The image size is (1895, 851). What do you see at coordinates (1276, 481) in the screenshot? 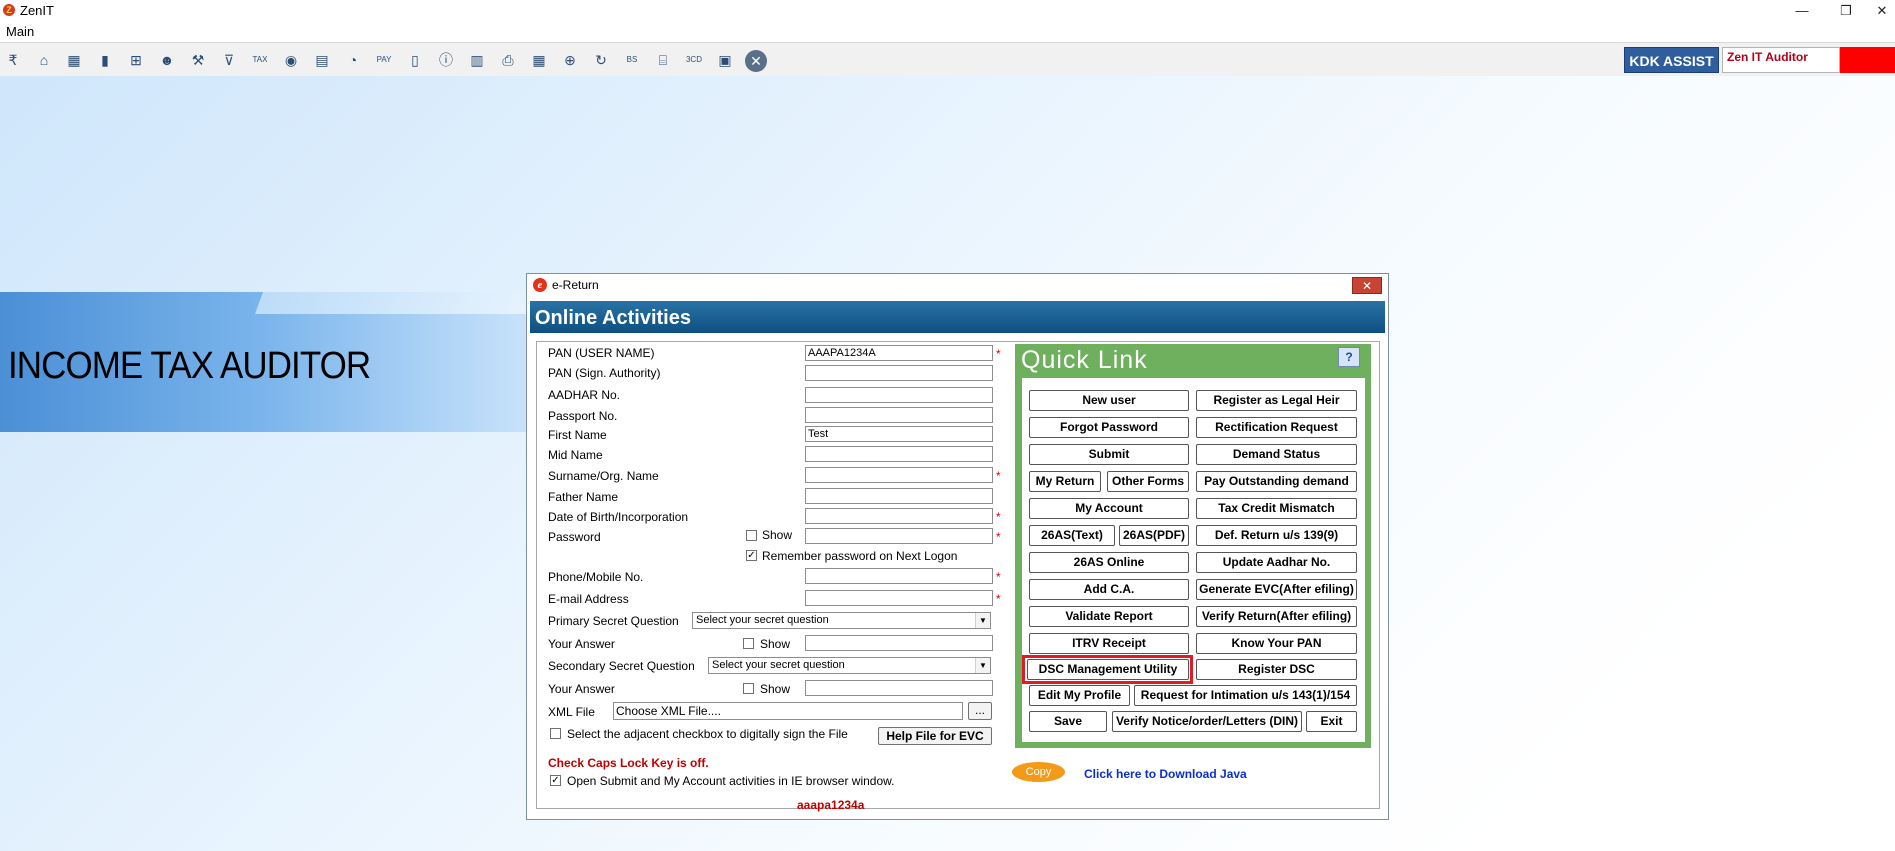
I see `pay-outstanding-button: Pay Outstanding demand` at bounding box center [1276, 481].